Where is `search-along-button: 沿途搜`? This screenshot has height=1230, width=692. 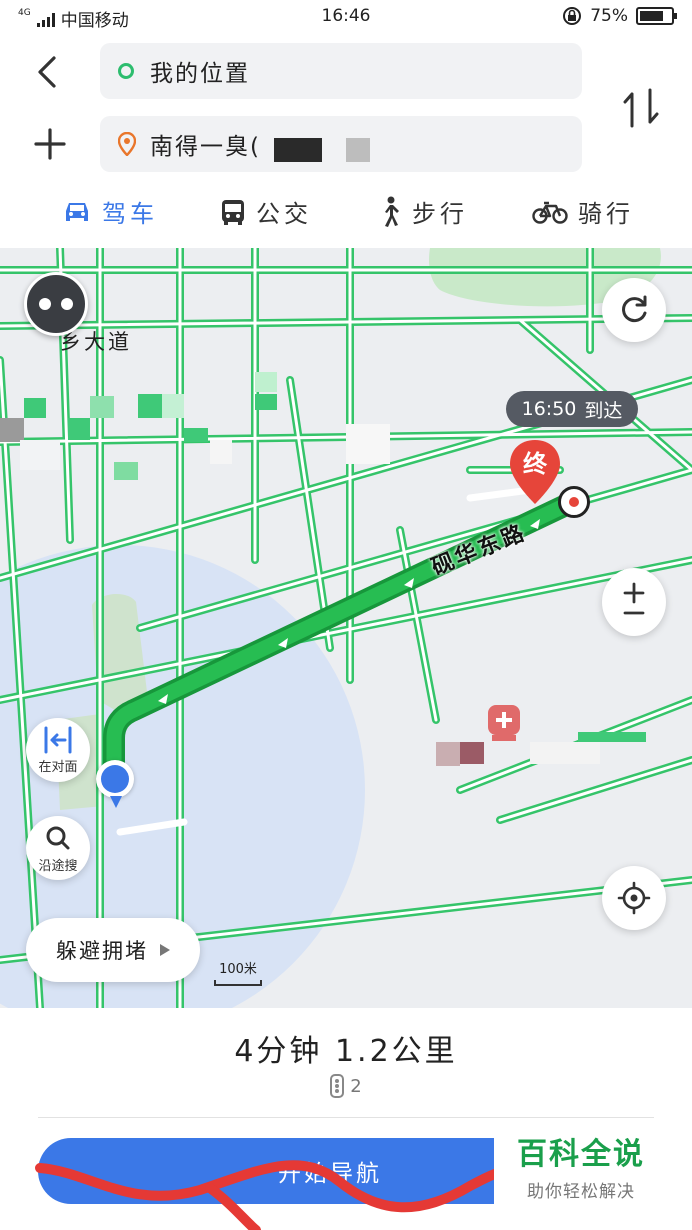
search-along-button: 沿途搜 is located at coordinates (58, 848).